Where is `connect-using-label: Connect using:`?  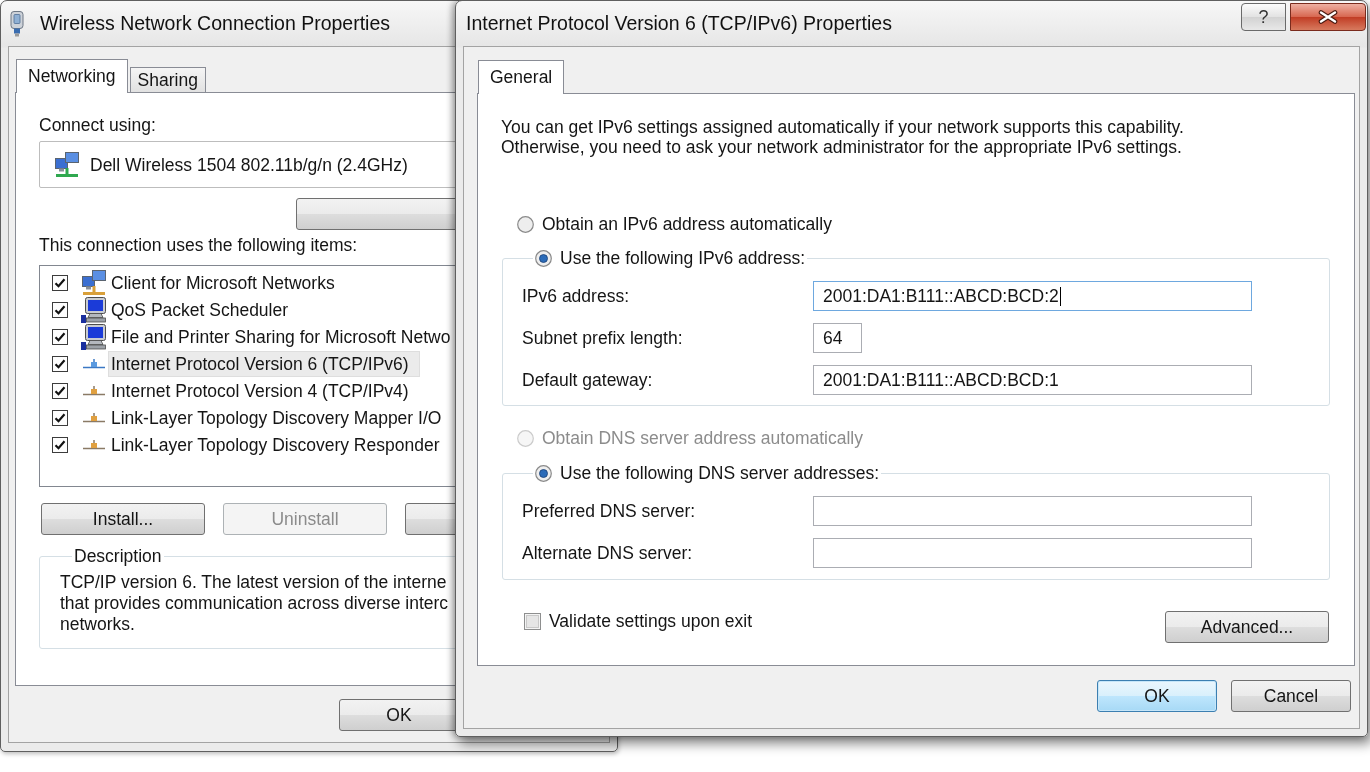 connect-using-label: Connect using: is located at coordinates (97, 125).